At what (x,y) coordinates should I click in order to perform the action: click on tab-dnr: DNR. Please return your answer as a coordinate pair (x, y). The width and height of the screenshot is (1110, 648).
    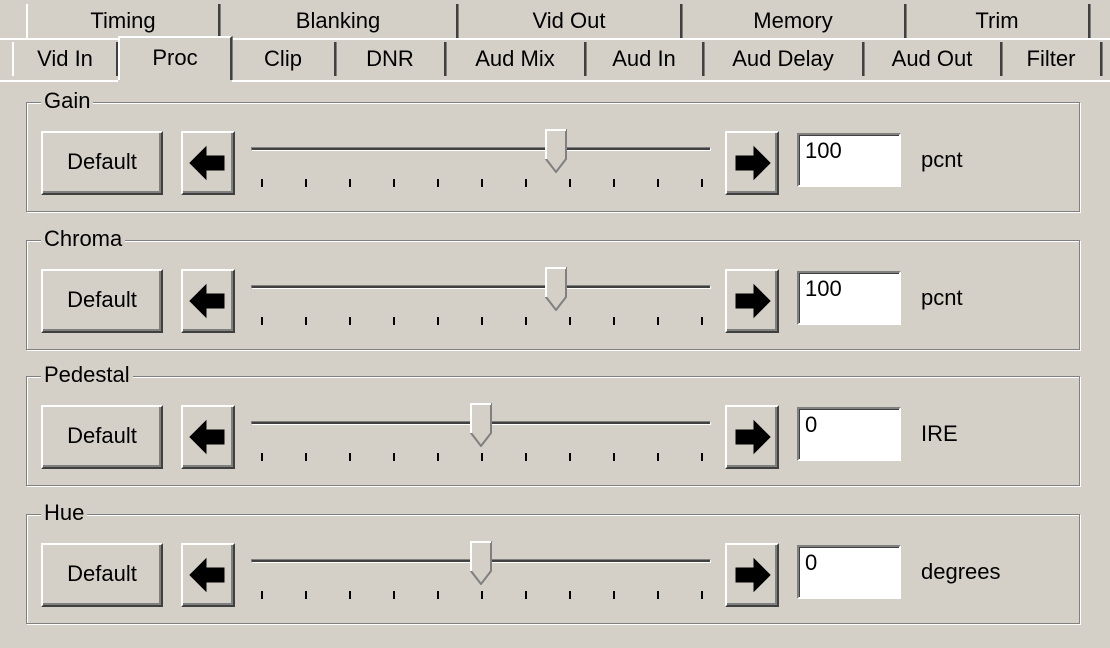
    Looking at the image, I should click on (391, 59).